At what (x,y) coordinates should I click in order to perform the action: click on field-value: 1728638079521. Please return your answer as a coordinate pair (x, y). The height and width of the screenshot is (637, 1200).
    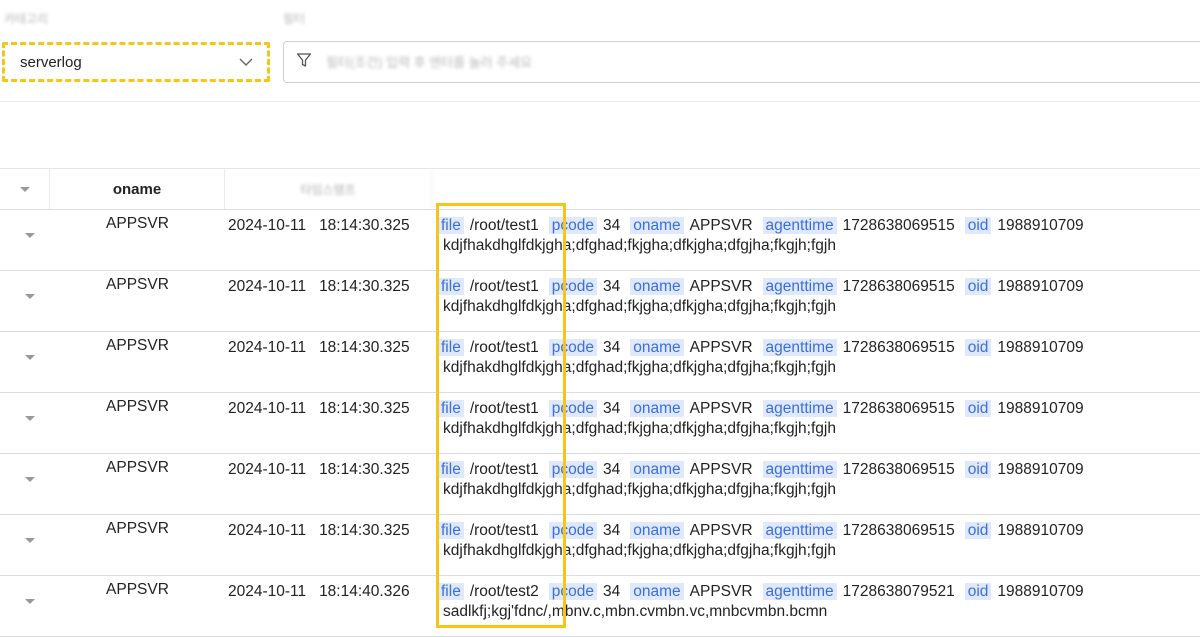
    Looking at the image, I should click on (898, 591).